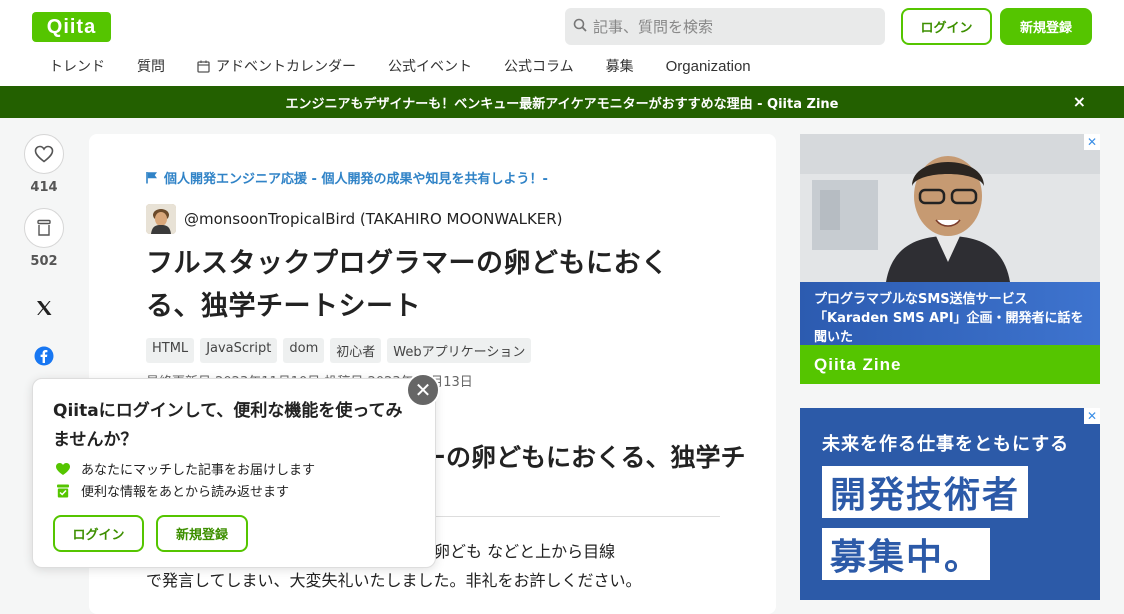 The height and width of the screenshot is (614, 1124). I want to click on ad-recruitment: 未来を作る仕事をともにする 開発技術者 募集中。 ✕, so click(950, 504).